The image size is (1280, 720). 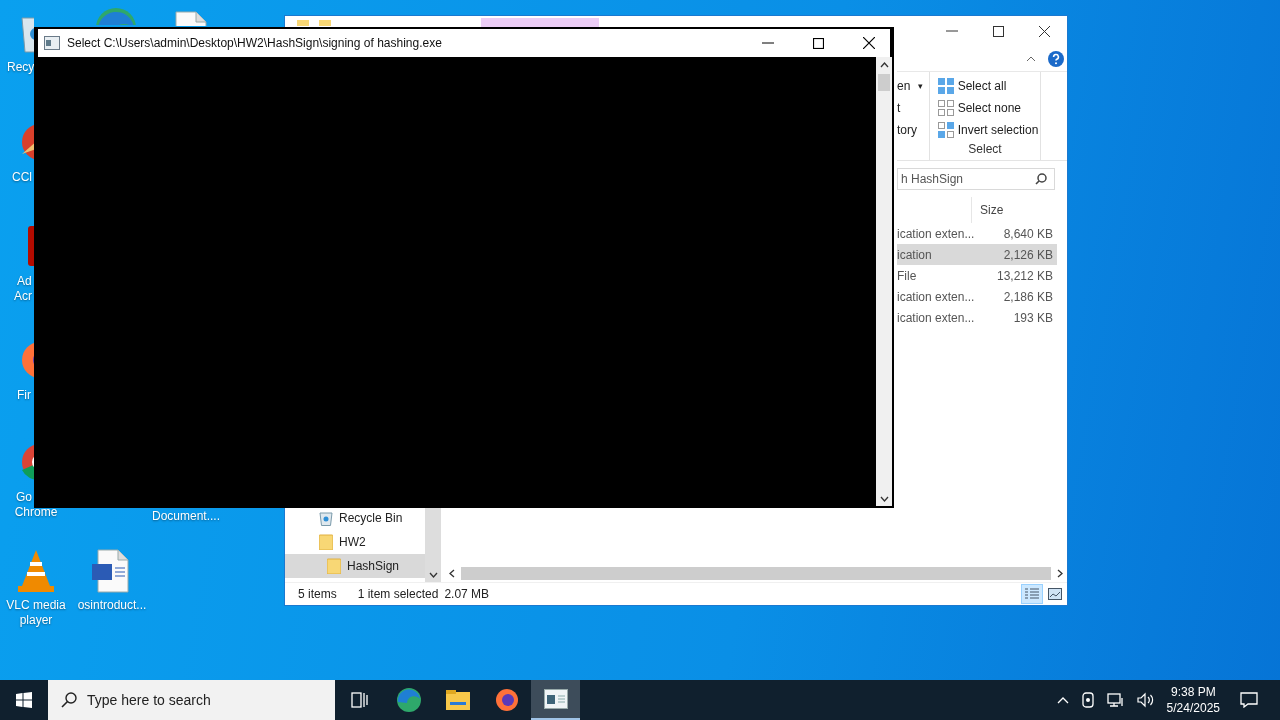 What do you see at coordinates (355, 542) in the screenshot?
I see `nav-tree-item: HW2` at bounding box center [355, 542].